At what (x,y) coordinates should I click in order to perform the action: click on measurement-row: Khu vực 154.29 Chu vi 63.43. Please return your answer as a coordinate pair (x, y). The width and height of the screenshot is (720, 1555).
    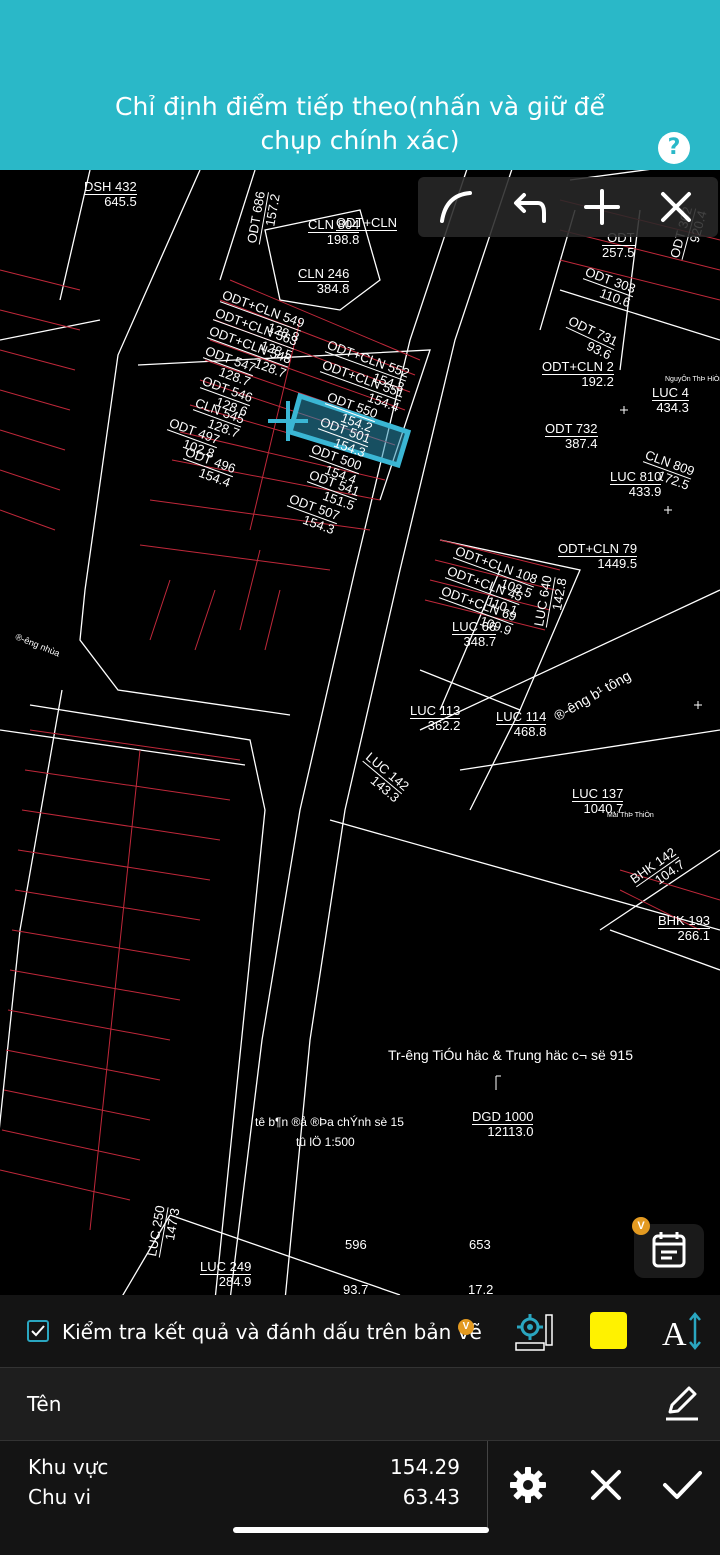
    Looking at the image, I should click on (360, 1498).